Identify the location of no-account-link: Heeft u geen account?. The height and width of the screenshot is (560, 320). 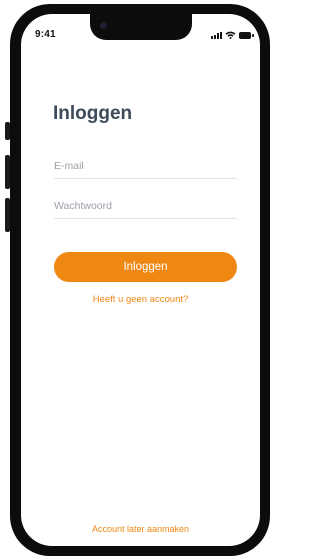
(140, 299).